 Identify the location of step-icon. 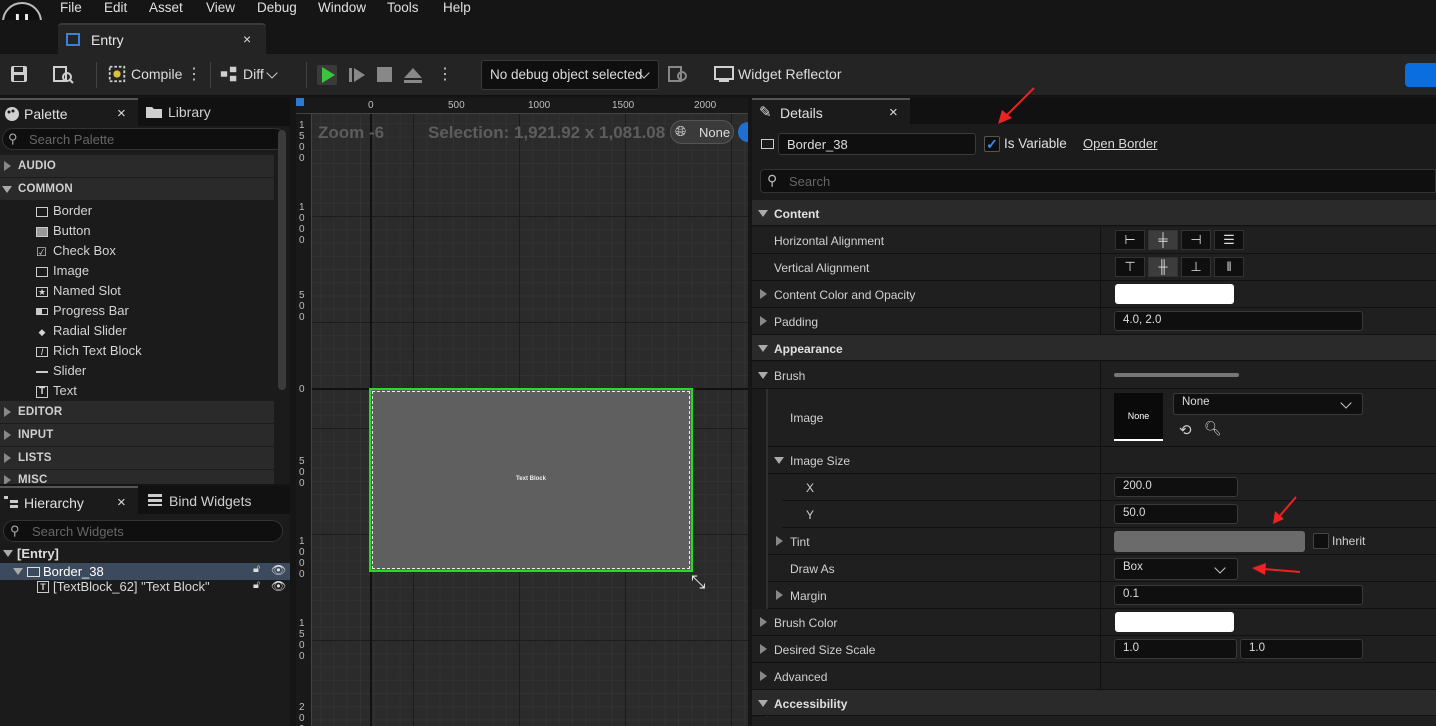
(357, 75).